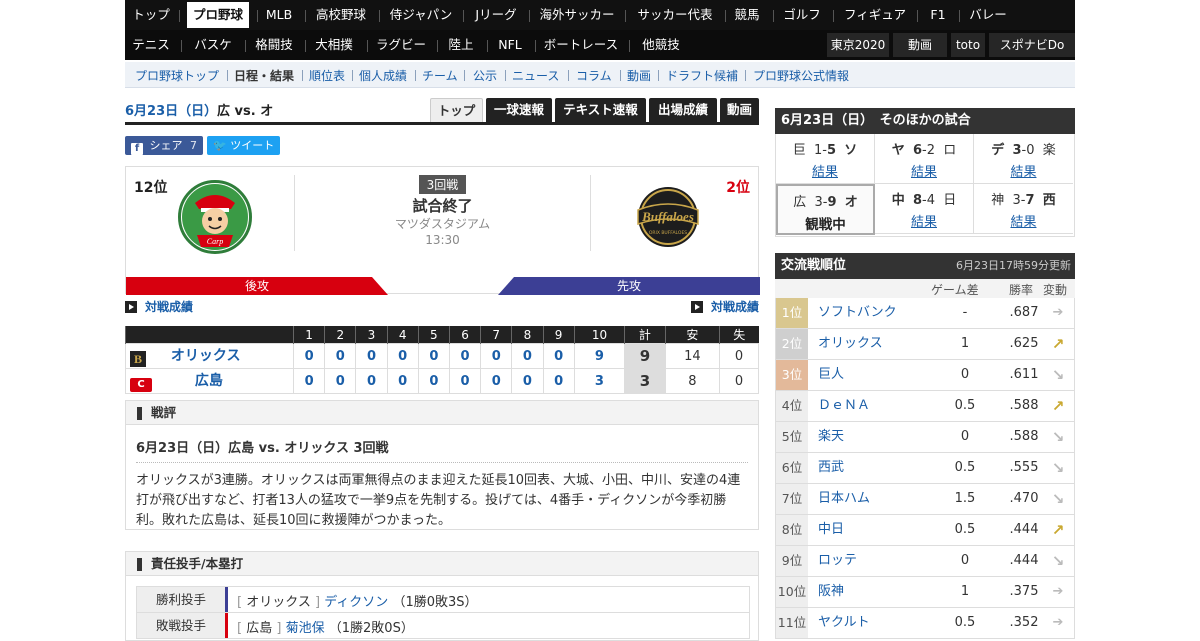  What do you see at coordinates (1055, 290) in the screenshot?
I see `col-trend: 変動` at bounding box center [1055, 290].